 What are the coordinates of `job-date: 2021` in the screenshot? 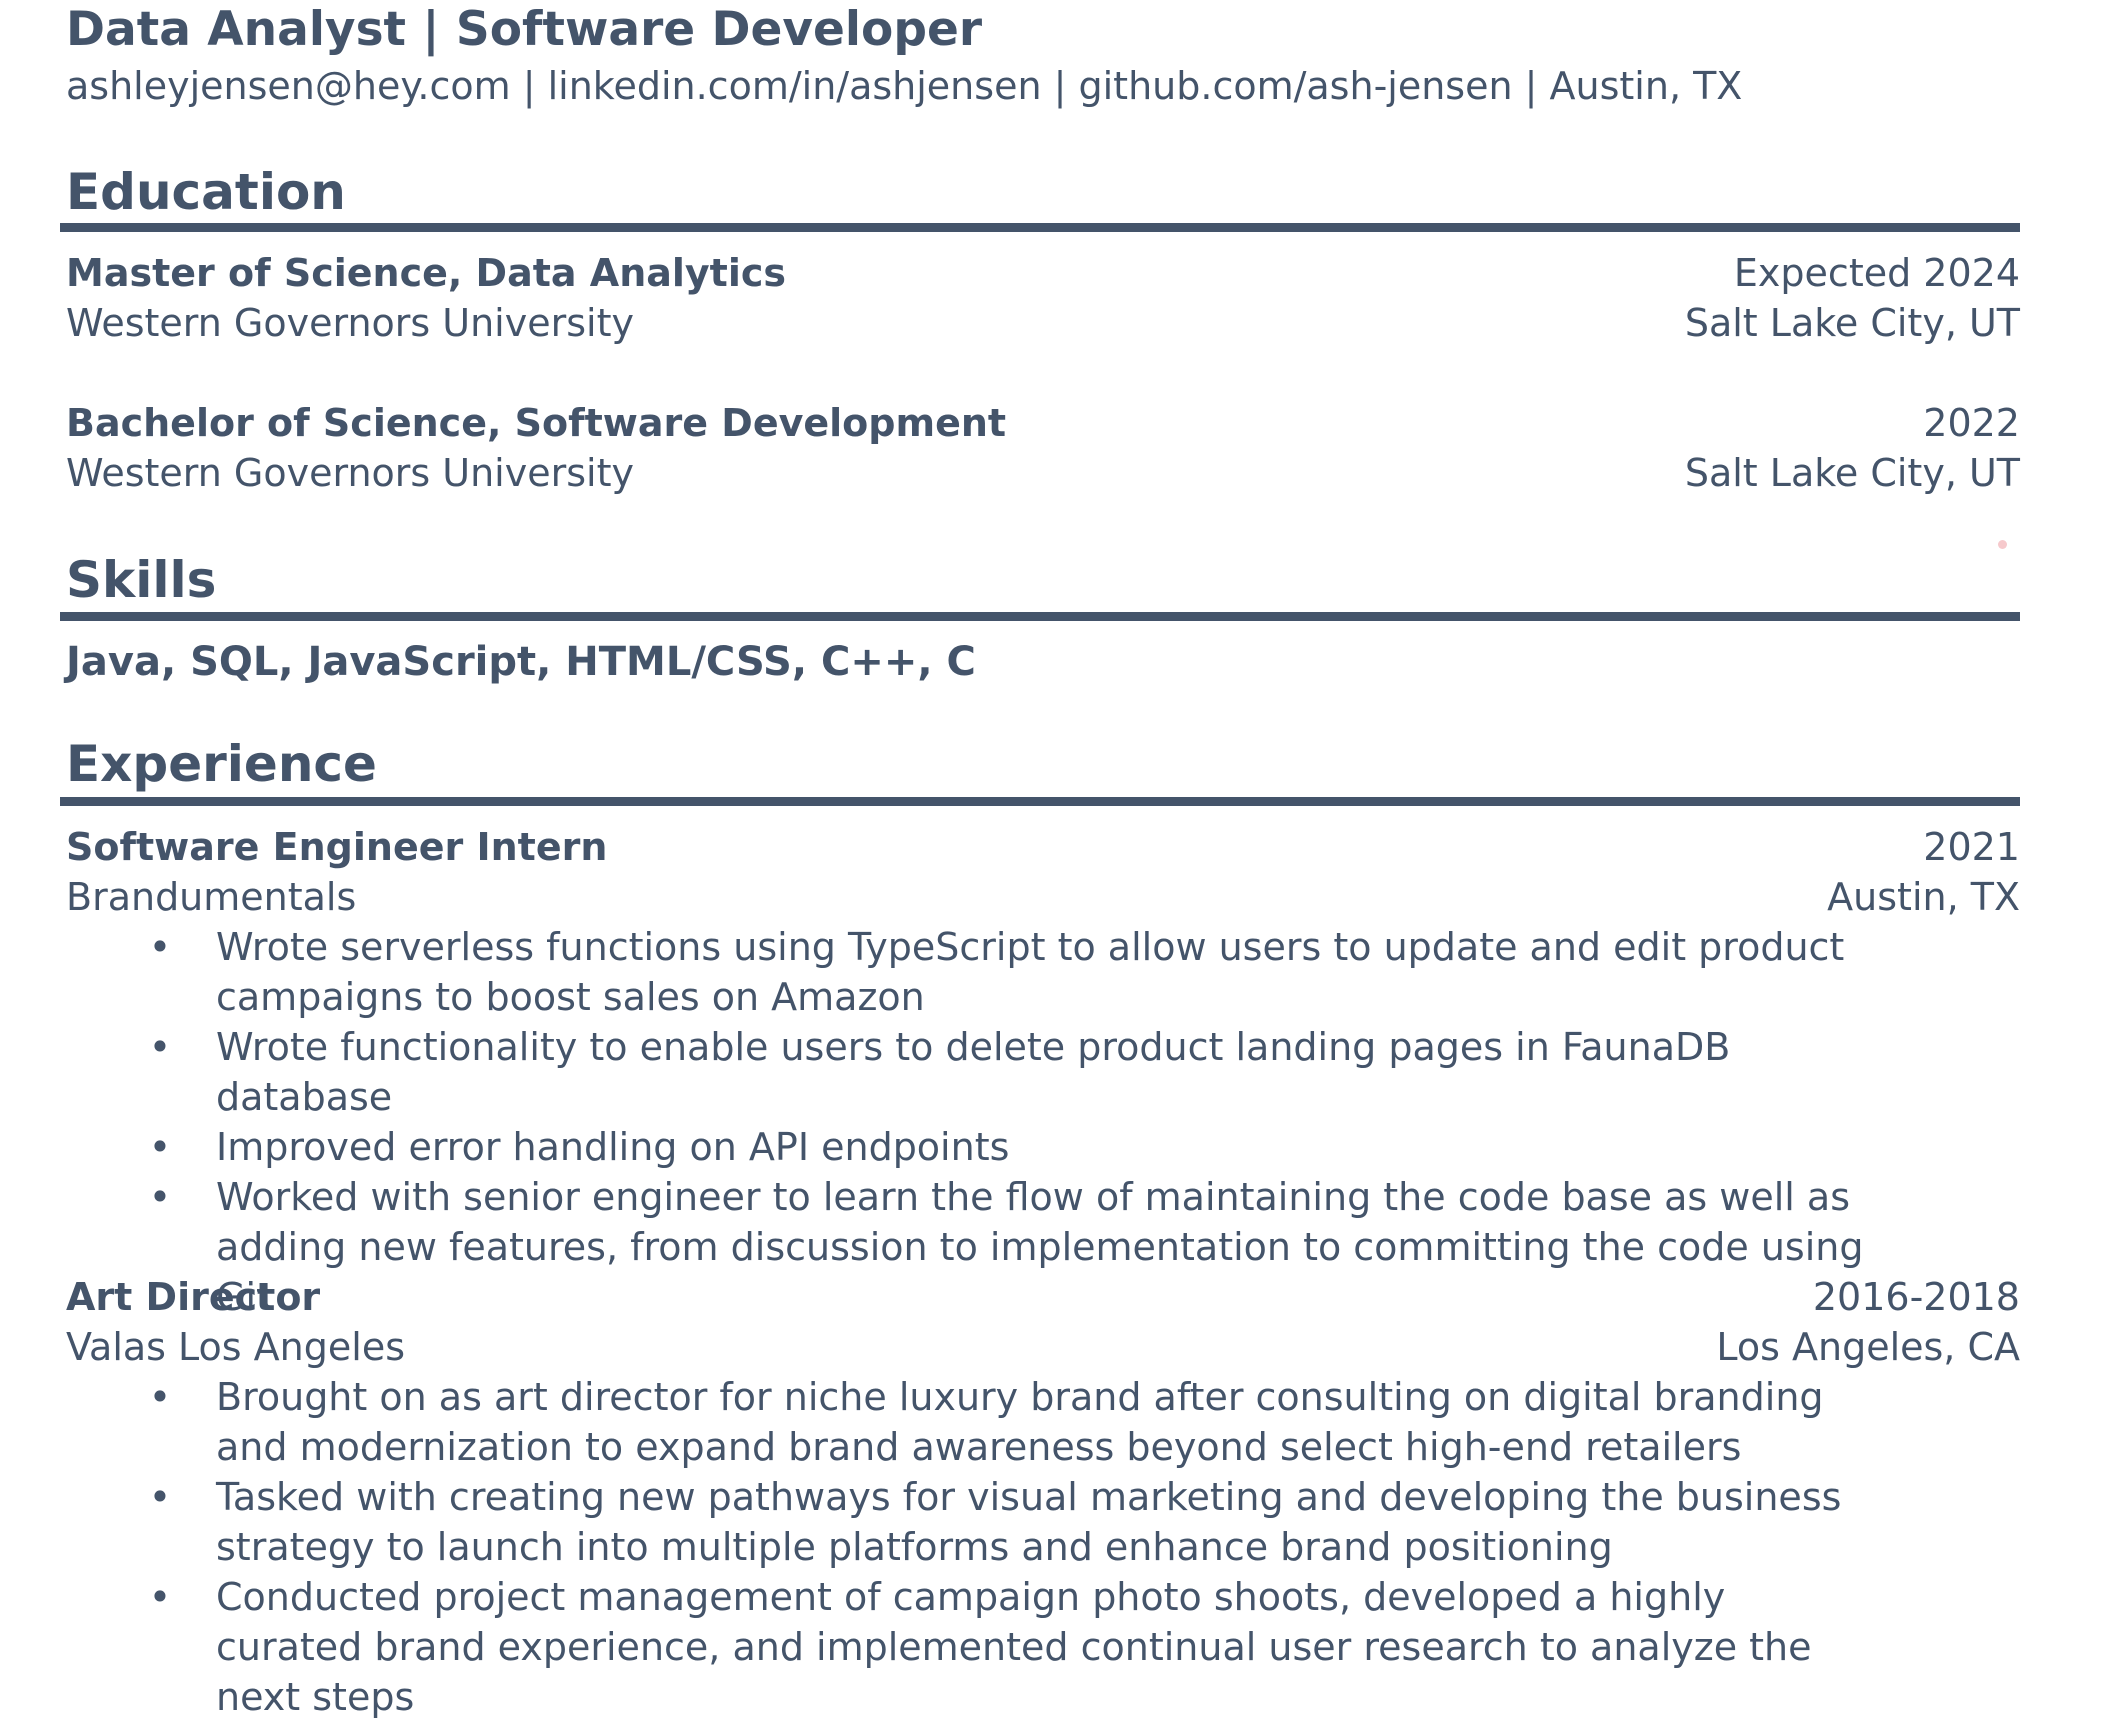 It's located at (1971, 847).